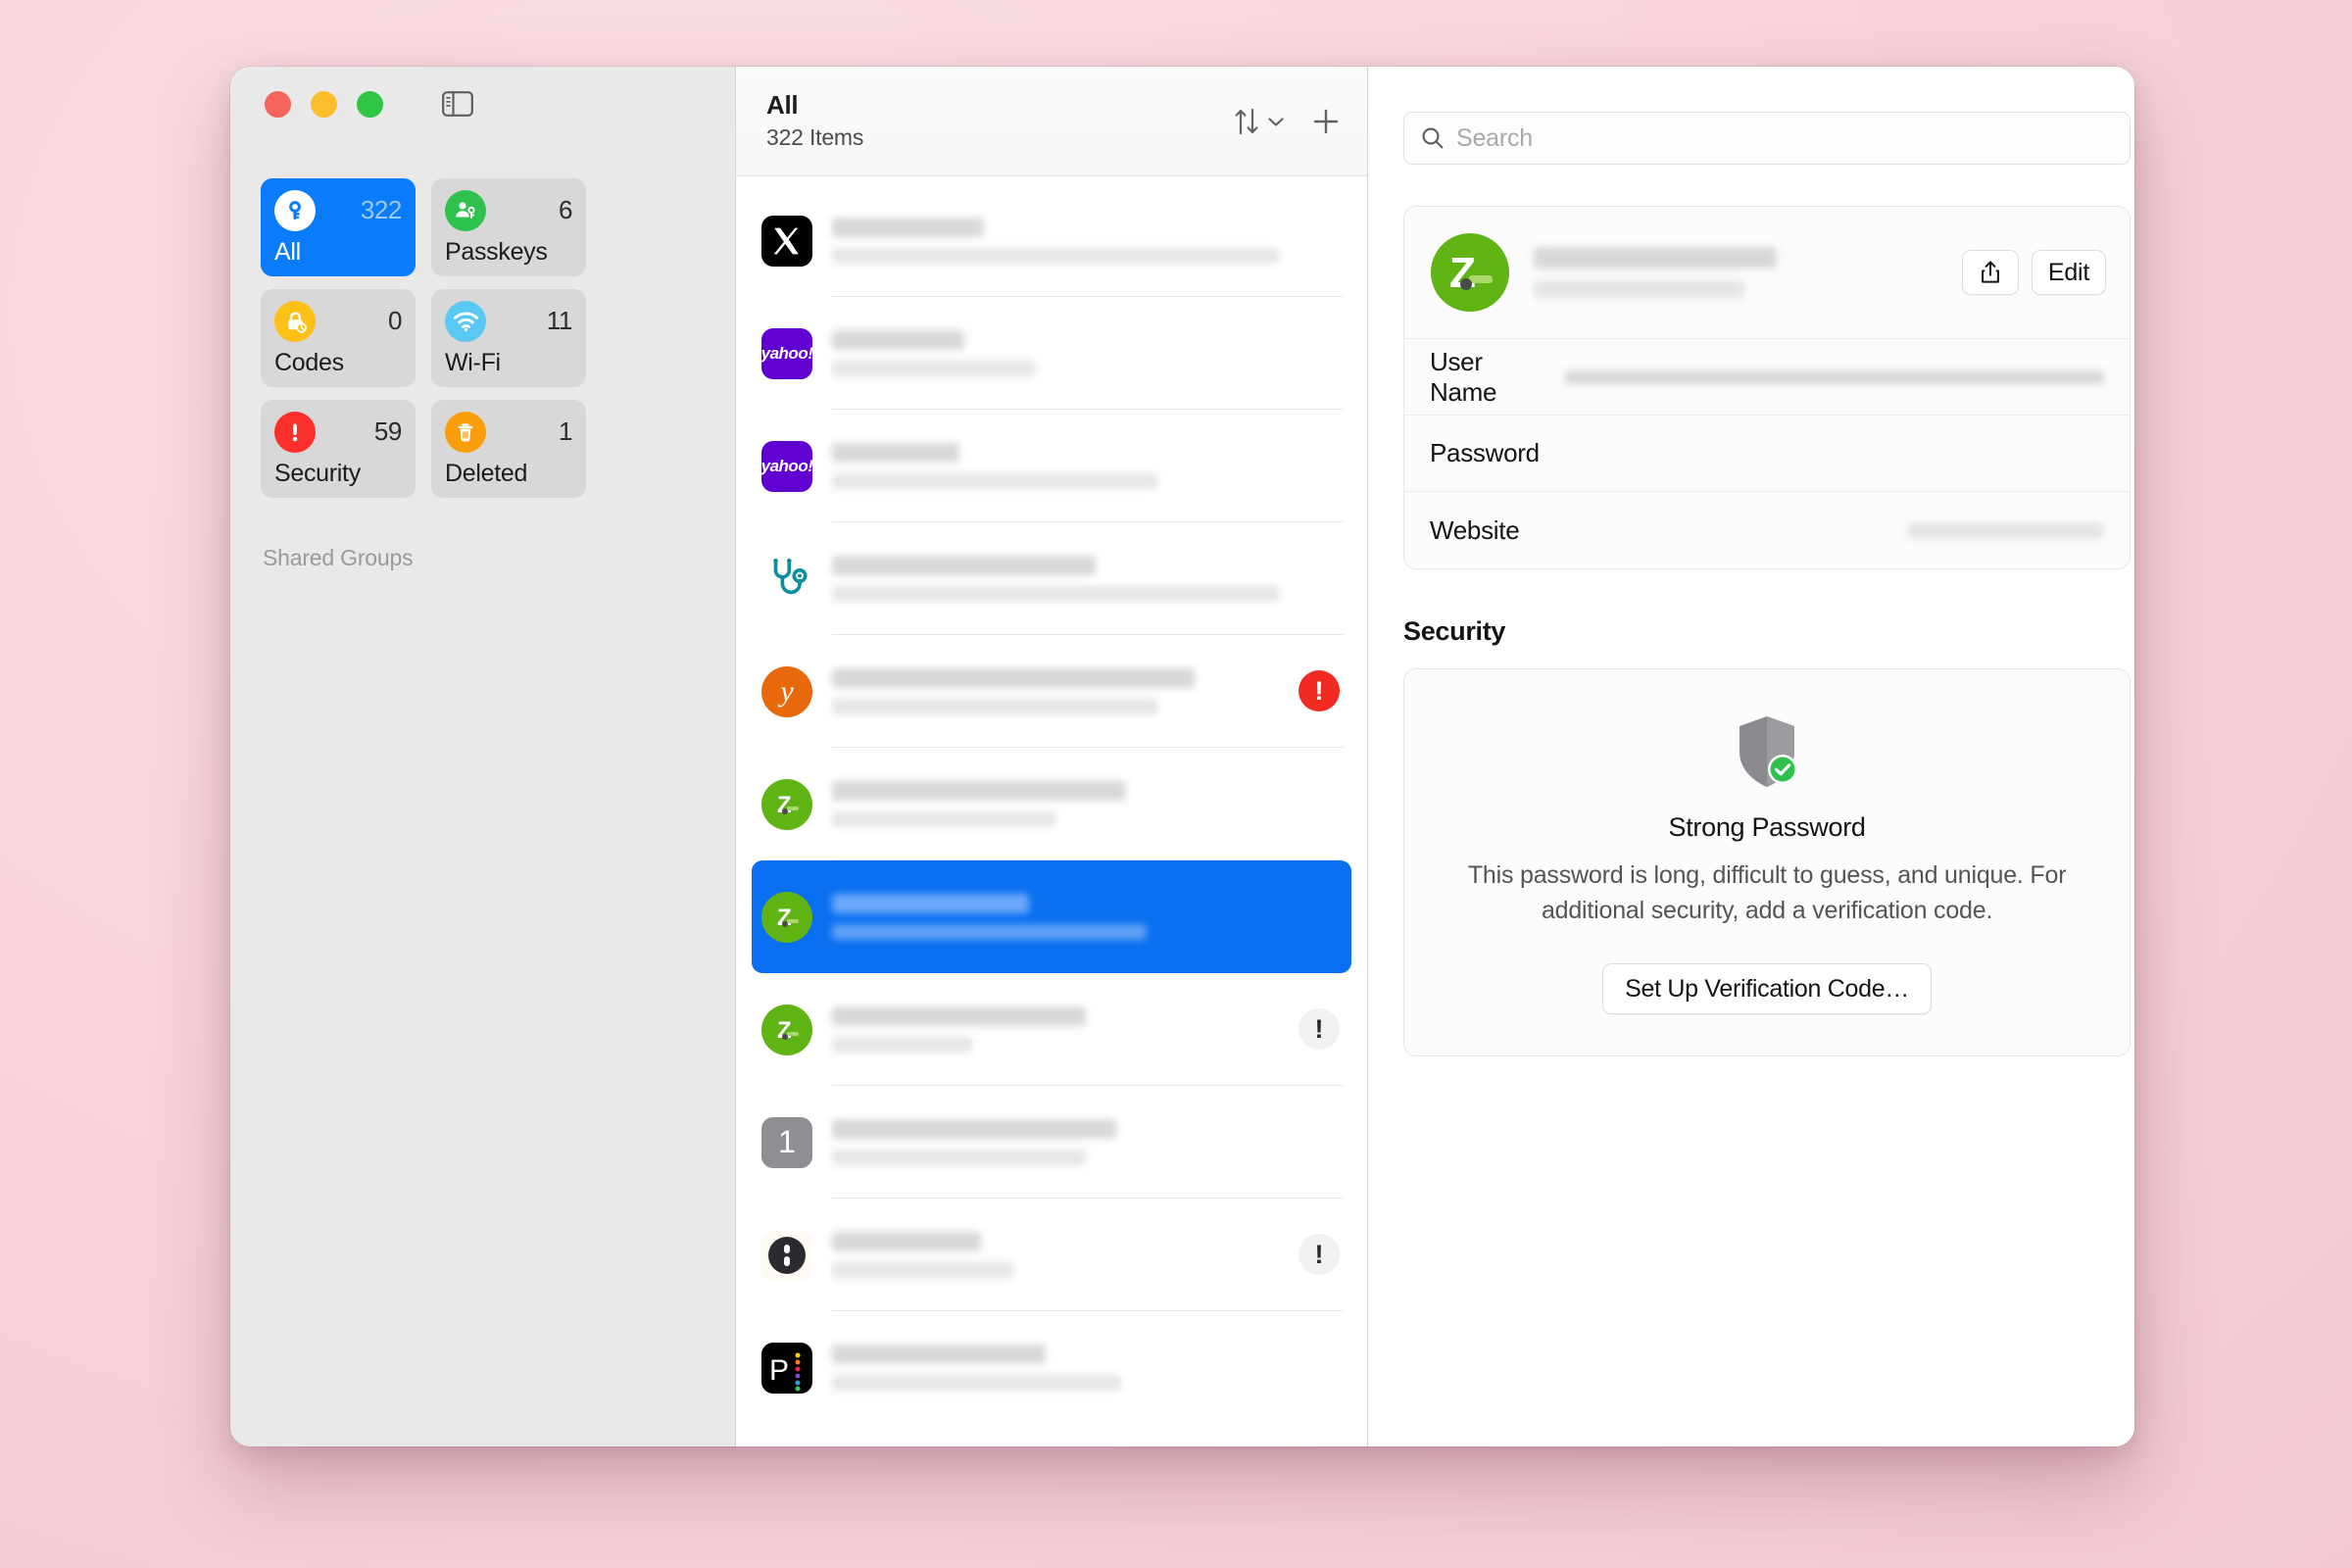 This screenshot has width=2352, height=1568. Describe the element at coordinates (381, 209) in the screenshot. I see `tile-count: 322` at that location.